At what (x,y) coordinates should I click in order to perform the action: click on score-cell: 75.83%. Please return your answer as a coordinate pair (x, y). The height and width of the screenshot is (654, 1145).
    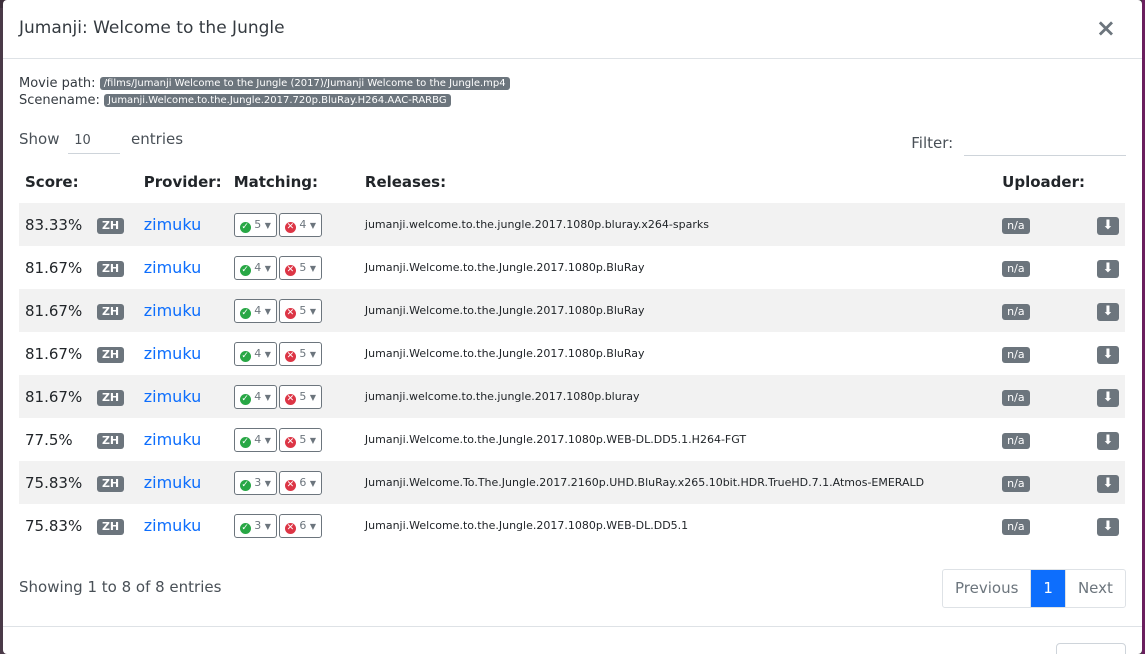
    Looking at the image, I should click on (55, 482).